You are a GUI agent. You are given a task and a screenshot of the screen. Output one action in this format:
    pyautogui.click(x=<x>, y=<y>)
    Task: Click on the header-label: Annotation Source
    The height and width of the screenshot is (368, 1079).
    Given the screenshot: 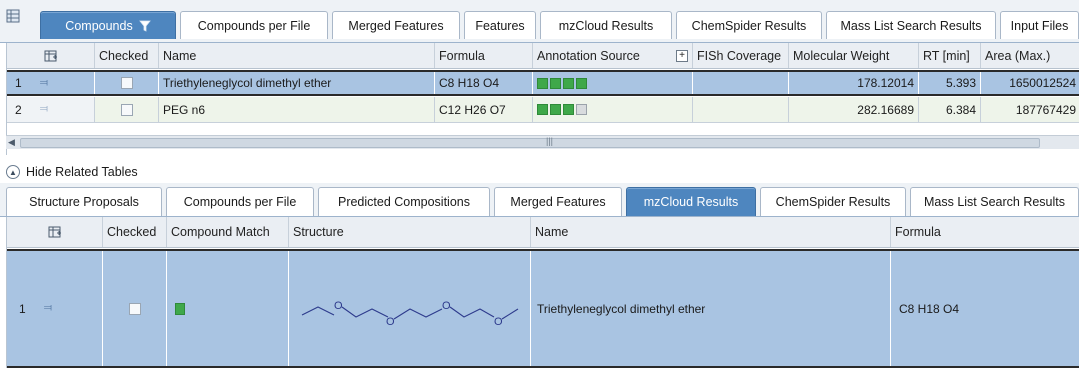 What is the action you would take?
    pyautogui.click(x=588, y=55)
    